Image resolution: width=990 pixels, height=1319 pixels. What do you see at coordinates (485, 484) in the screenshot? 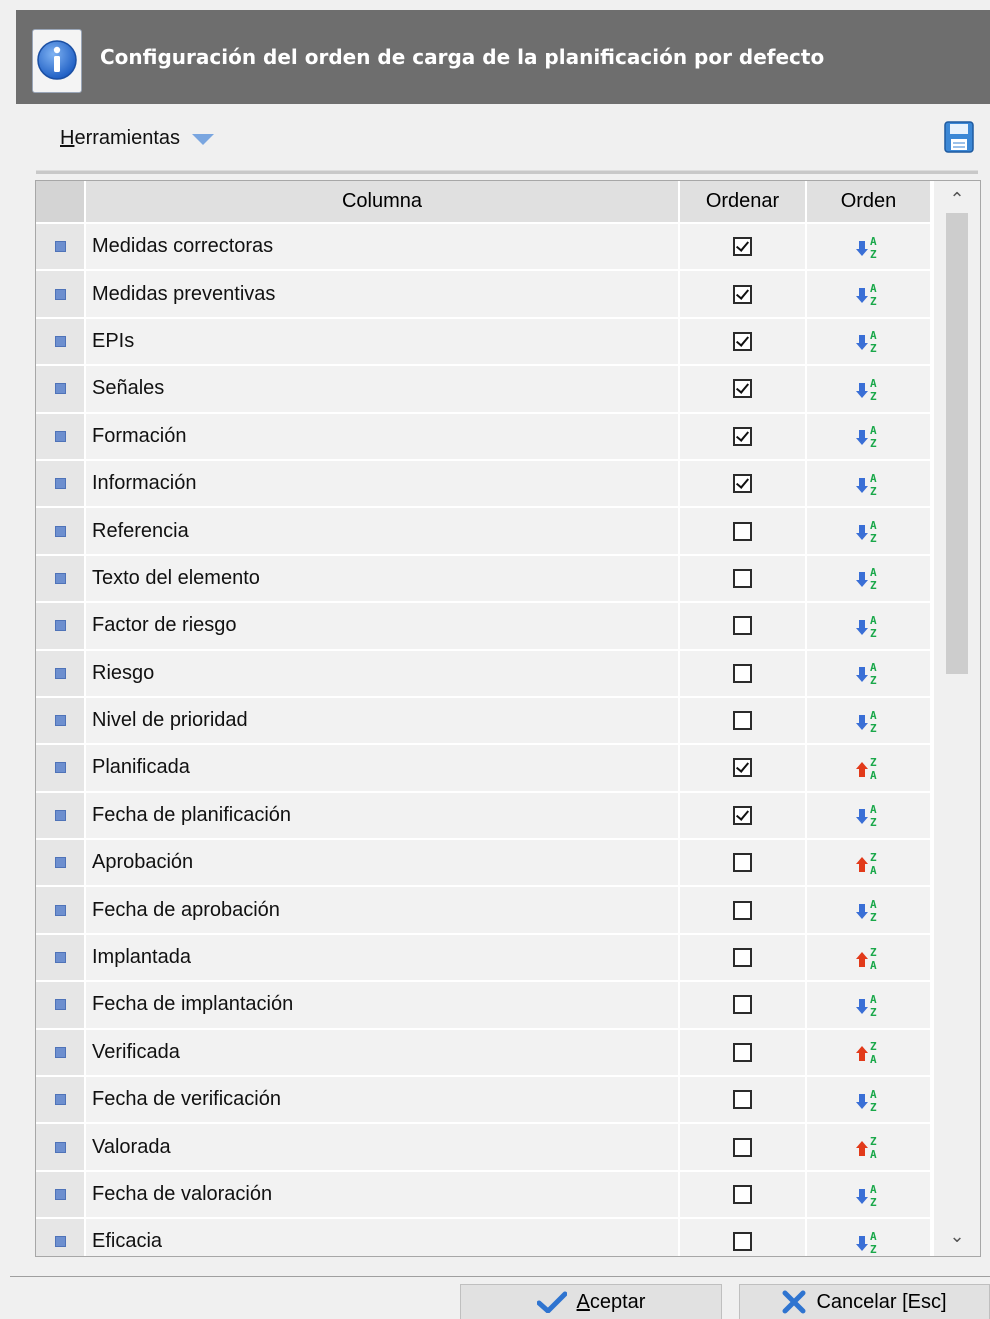
I see `table-row: Información A Z` at bounding box center [485, 484].